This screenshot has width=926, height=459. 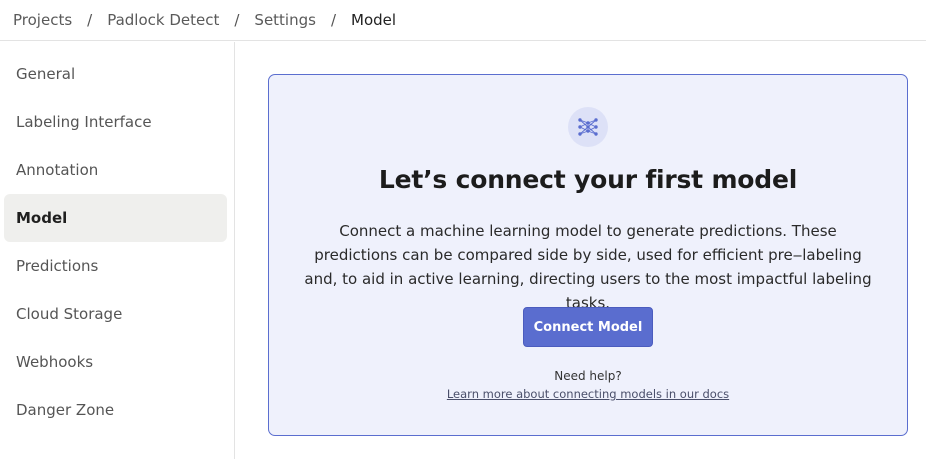 I want to click on connect-model-button: Connect Model, so click(x=588, y=327).